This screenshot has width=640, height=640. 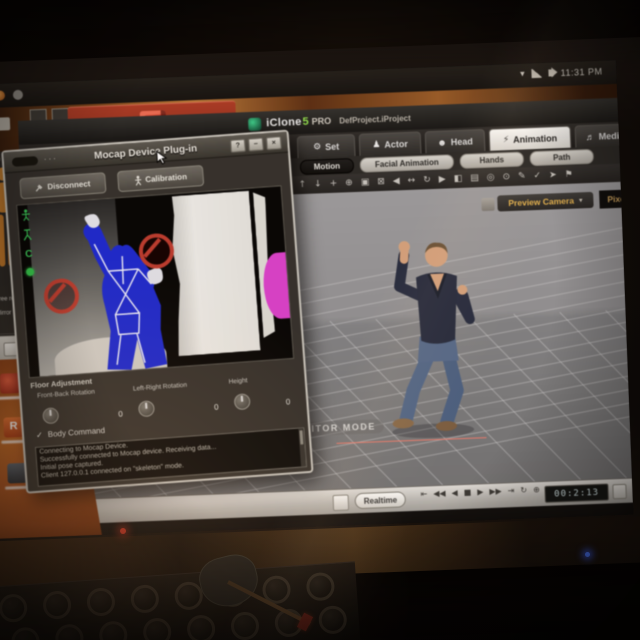 I want to click on tab-actor: ♟ Actor, so click(x=390, y=143).